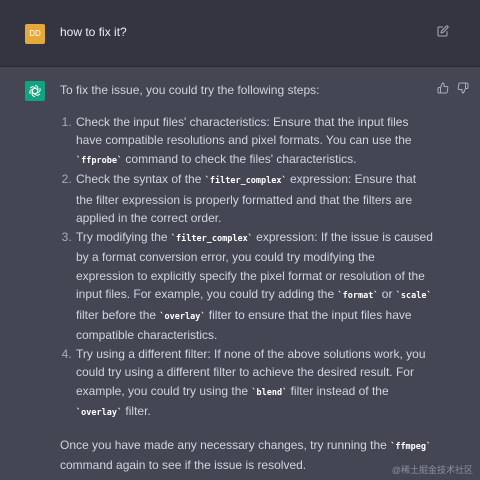 The image size is (480, 480). Describe the element at coordinates (411, 446) in the screenshot. I see `inline-code: `ffmpeg`` at that location.